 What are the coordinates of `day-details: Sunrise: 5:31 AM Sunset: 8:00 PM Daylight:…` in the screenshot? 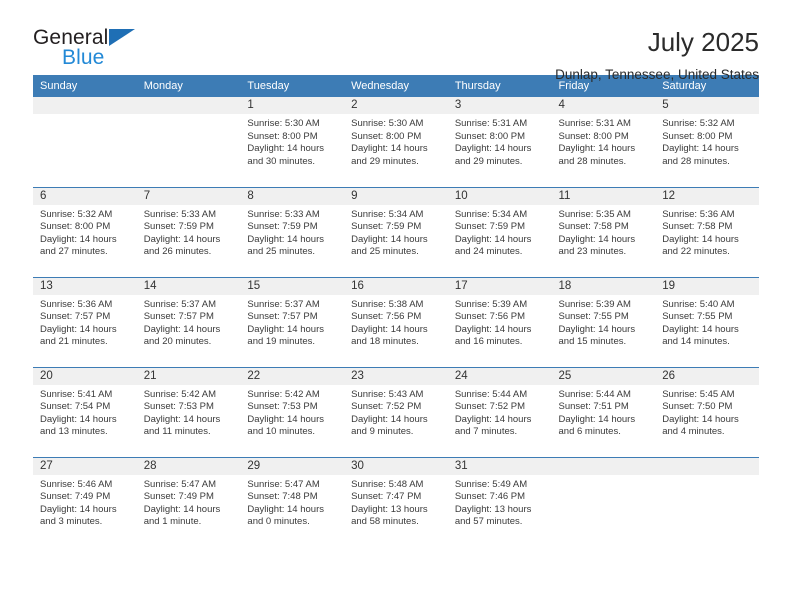 It's located at (604, 141).